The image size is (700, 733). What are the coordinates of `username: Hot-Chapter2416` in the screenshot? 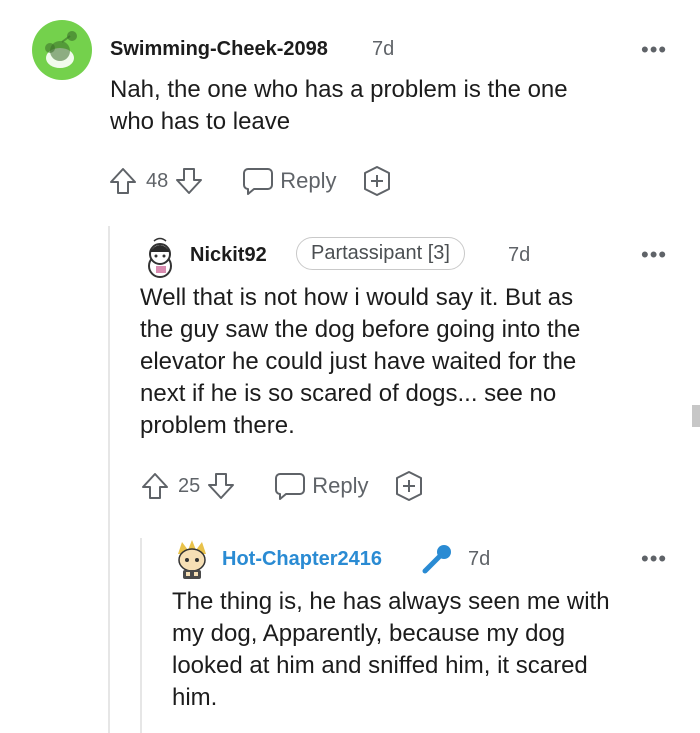 It's located at (302, 559).